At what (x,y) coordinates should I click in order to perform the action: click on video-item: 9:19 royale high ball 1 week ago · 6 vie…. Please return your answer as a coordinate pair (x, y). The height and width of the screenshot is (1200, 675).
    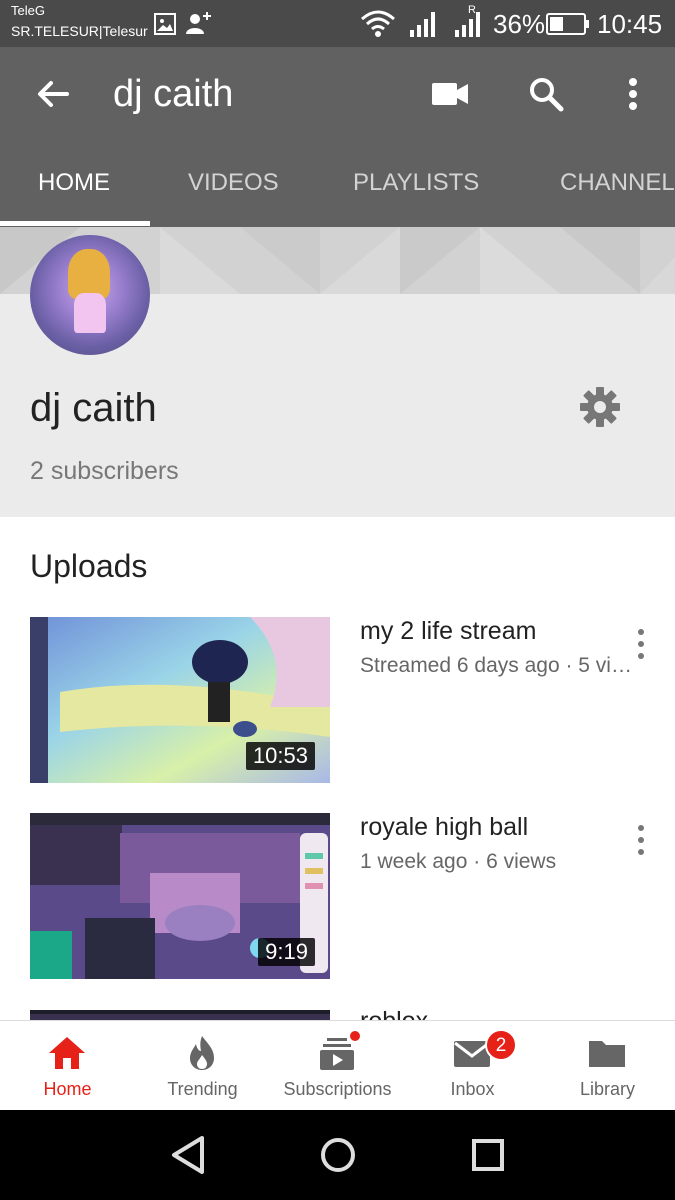
    Looking at the image, I should click on (337, 898).